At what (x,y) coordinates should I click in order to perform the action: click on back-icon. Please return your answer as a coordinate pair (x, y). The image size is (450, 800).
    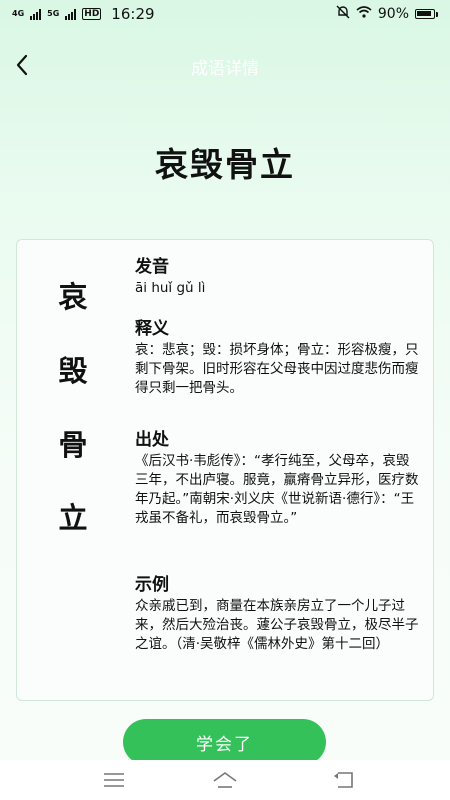
    Looking at the image, I should click on (343, 780).